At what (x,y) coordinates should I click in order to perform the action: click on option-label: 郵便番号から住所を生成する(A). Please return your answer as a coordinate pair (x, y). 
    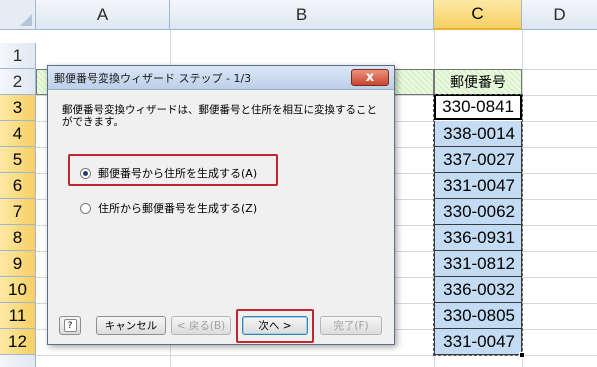
    Looking at the image, I should click on (178, 173).